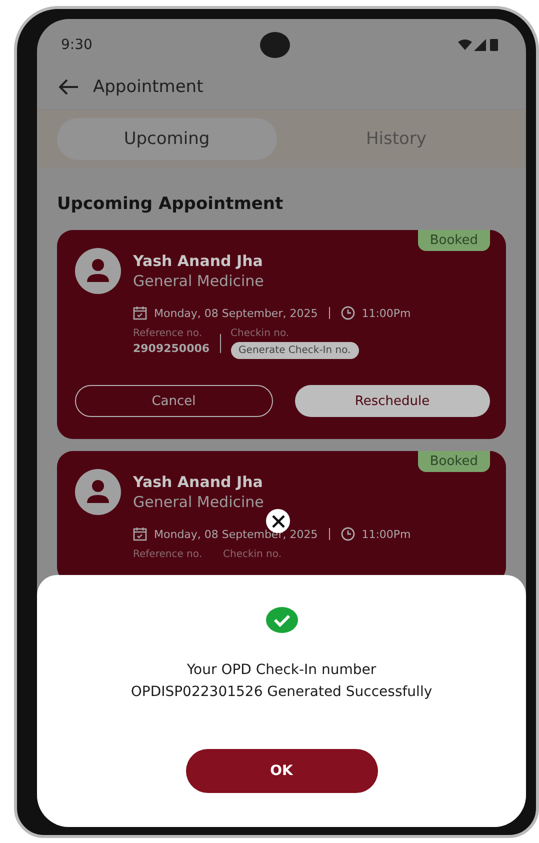 This screenshot has width=539, height=843. What do you see at coordinates (148, 87) in the screenshot?
I see `page-title: Appointment` at bounding box center [148, 87].